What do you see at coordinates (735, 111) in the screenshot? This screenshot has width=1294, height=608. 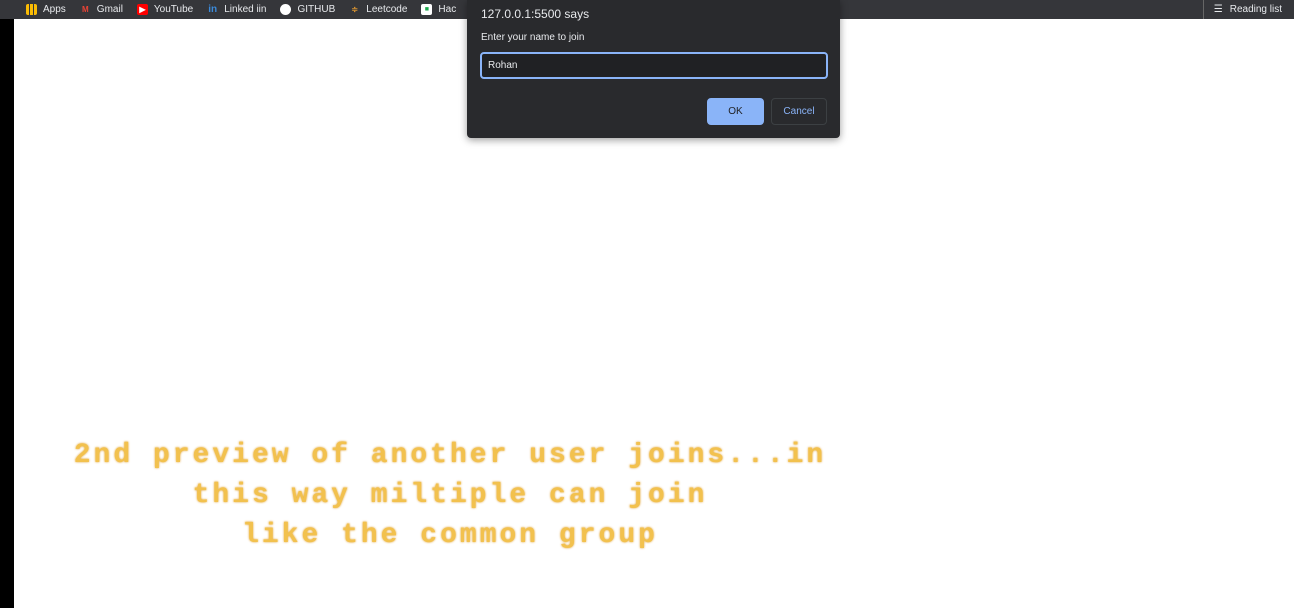 I see `ok-button: OK` at bounding box center [735, 111].